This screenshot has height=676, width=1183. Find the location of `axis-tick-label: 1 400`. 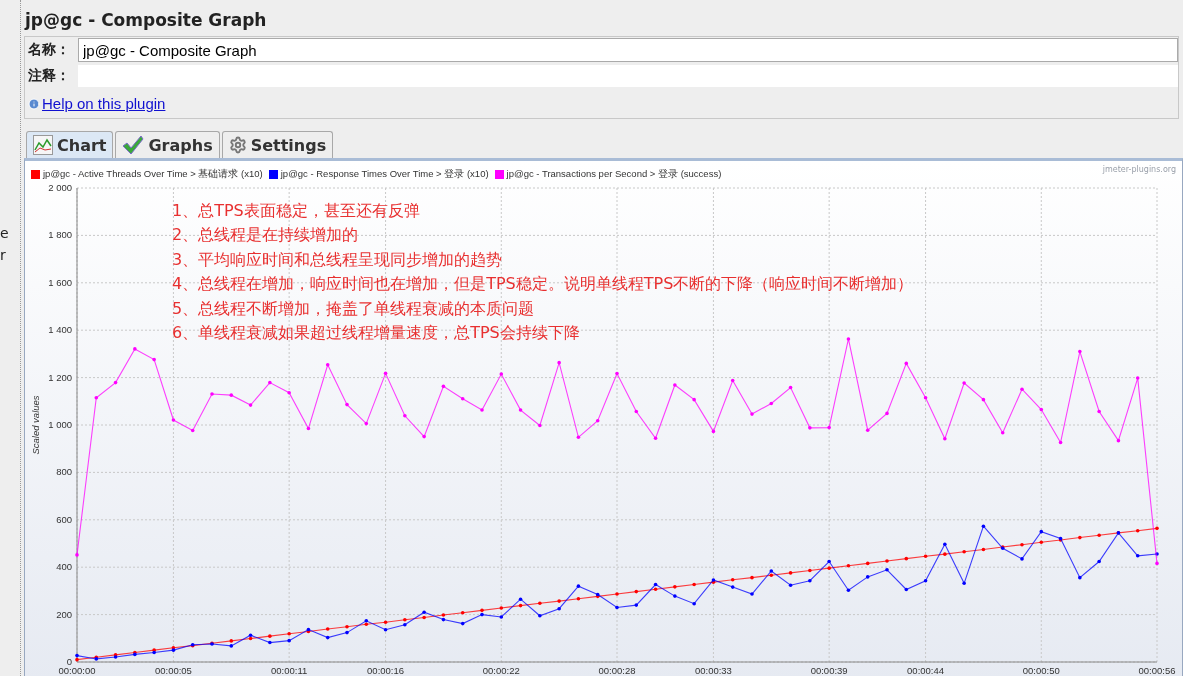

axis-tick-label: 1 400 is located at coordinates (60, 330).